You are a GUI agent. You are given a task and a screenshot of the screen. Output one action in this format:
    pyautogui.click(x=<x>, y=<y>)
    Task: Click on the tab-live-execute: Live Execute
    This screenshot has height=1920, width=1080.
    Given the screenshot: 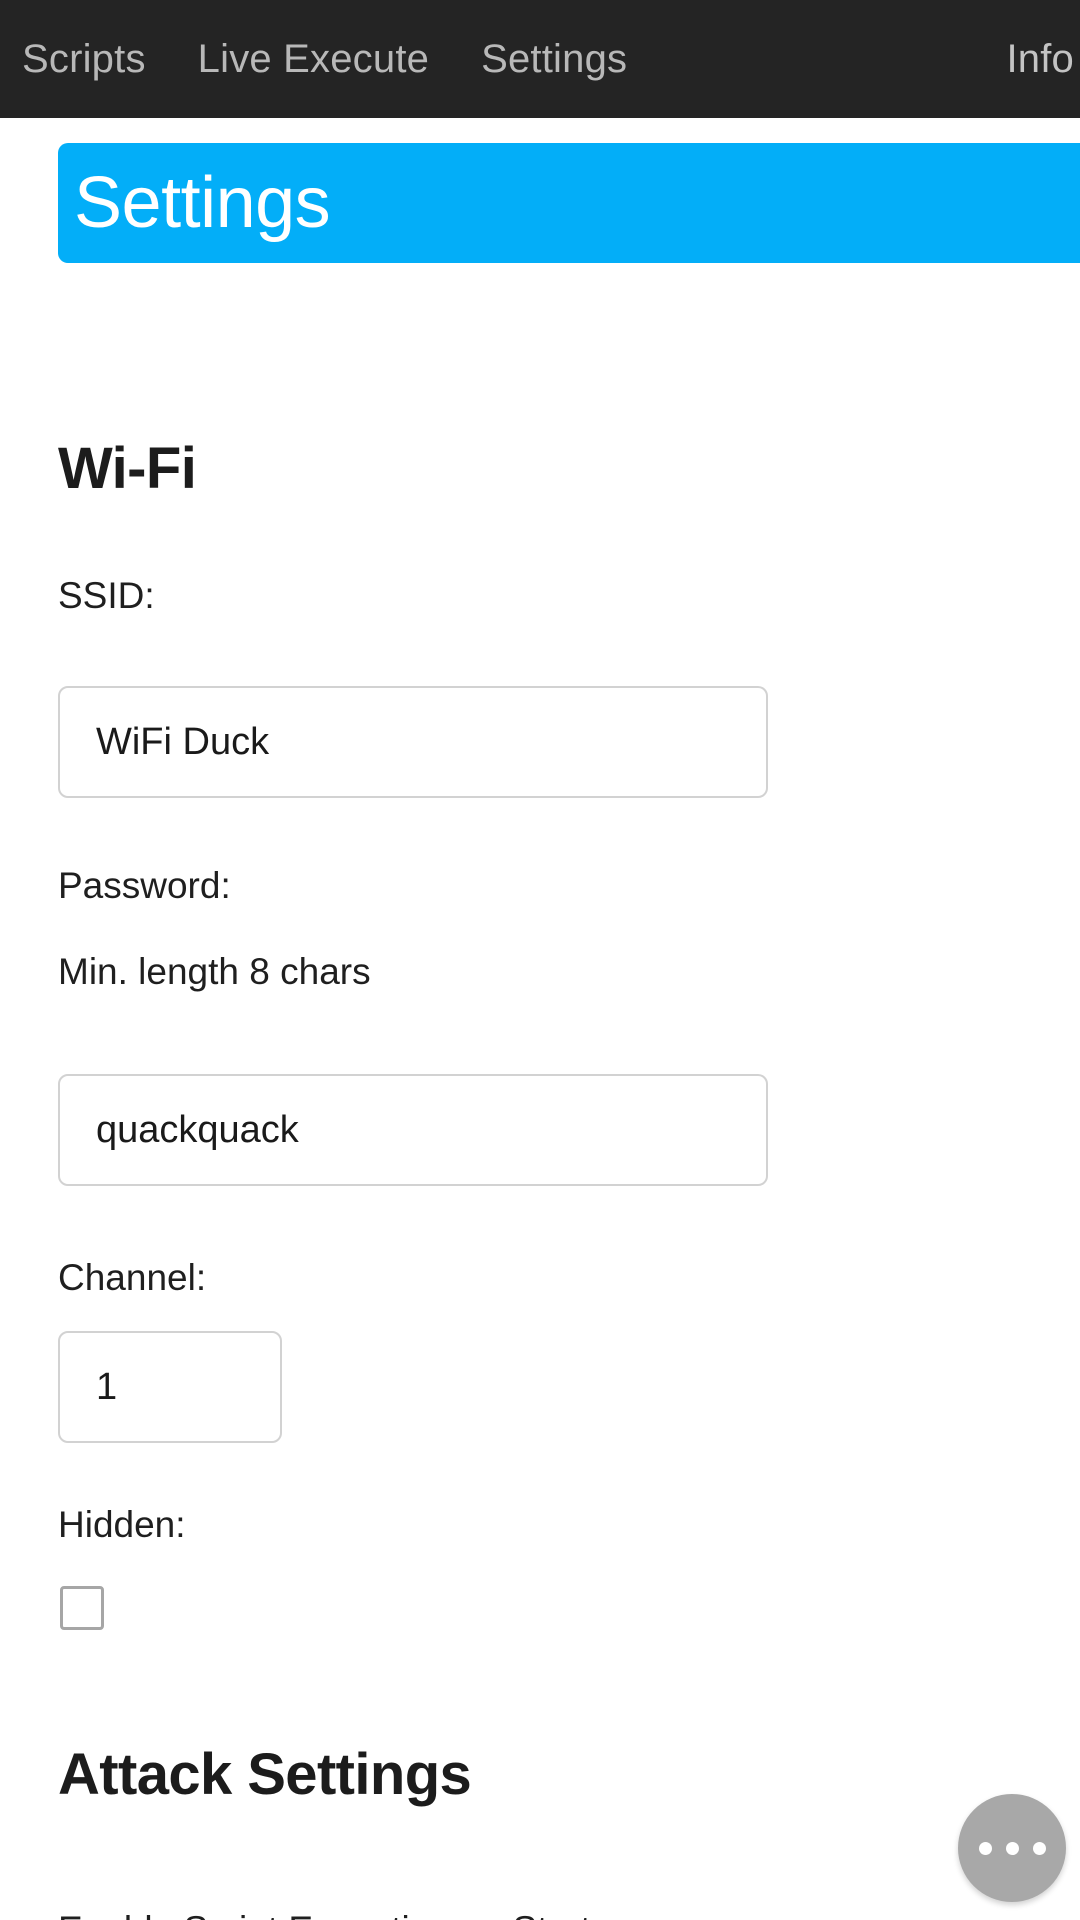 What is the action you would take?
    pyautogui.click(x=313, y=59)
    